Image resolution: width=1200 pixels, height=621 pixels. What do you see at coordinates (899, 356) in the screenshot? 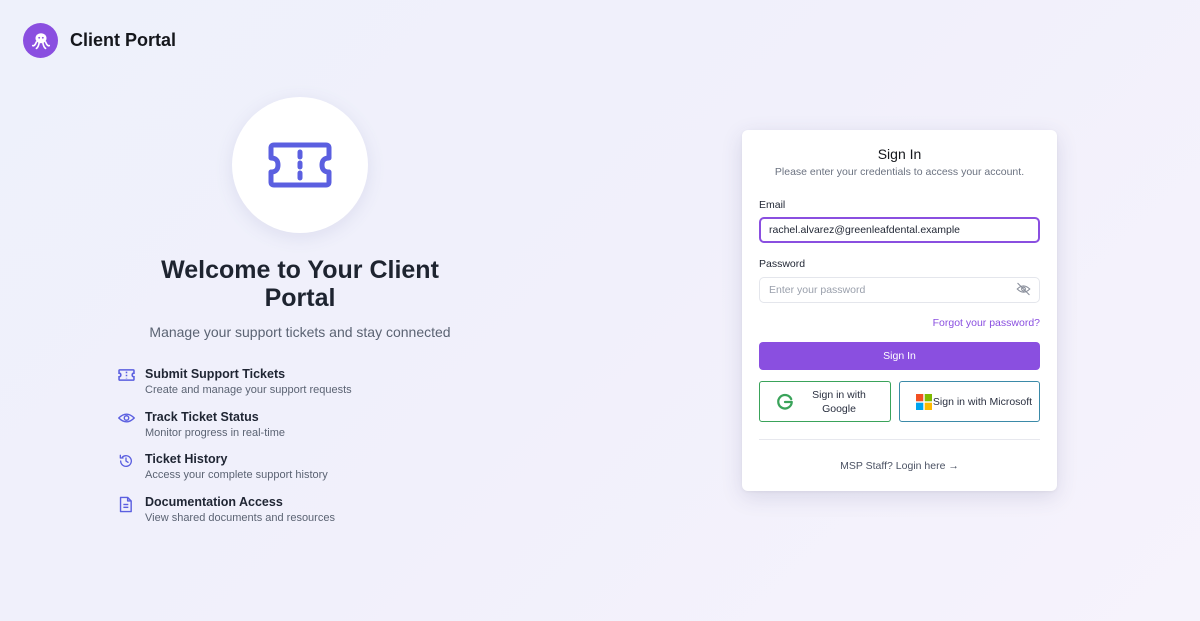
I see `sign-in-button: Sign In` at bounding box center [899, 356].